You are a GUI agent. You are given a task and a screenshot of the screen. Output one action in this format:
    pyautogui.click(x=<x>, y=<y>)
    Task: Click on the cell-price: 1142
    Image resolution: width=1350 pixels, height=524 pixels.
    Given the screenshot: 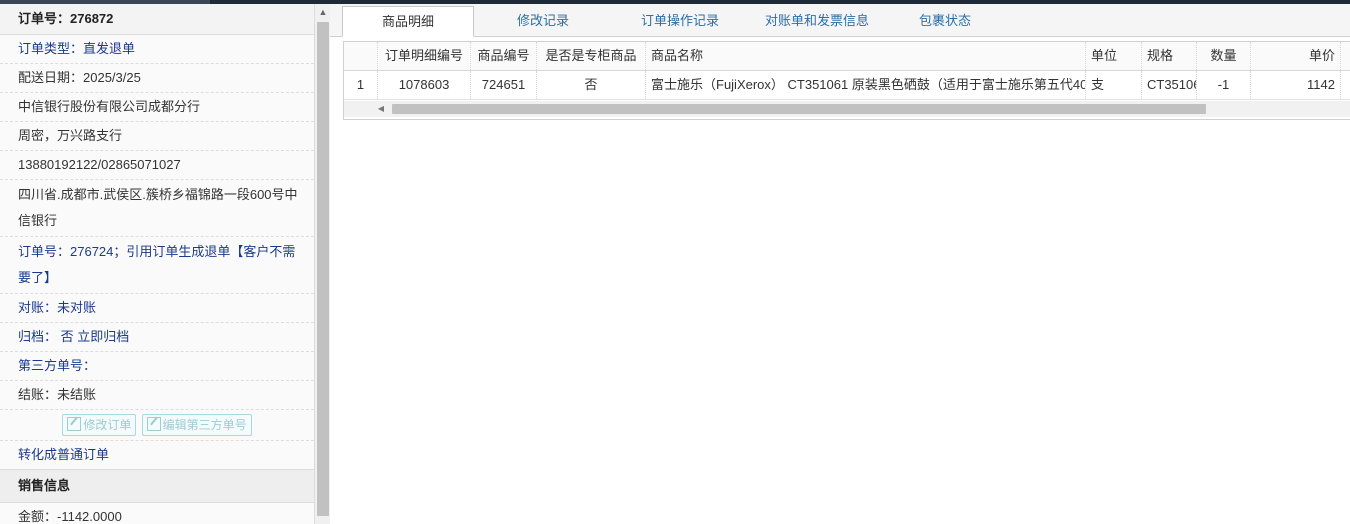 What is the action you would take?
    pyautogui.click(x=1296, y=85)
    